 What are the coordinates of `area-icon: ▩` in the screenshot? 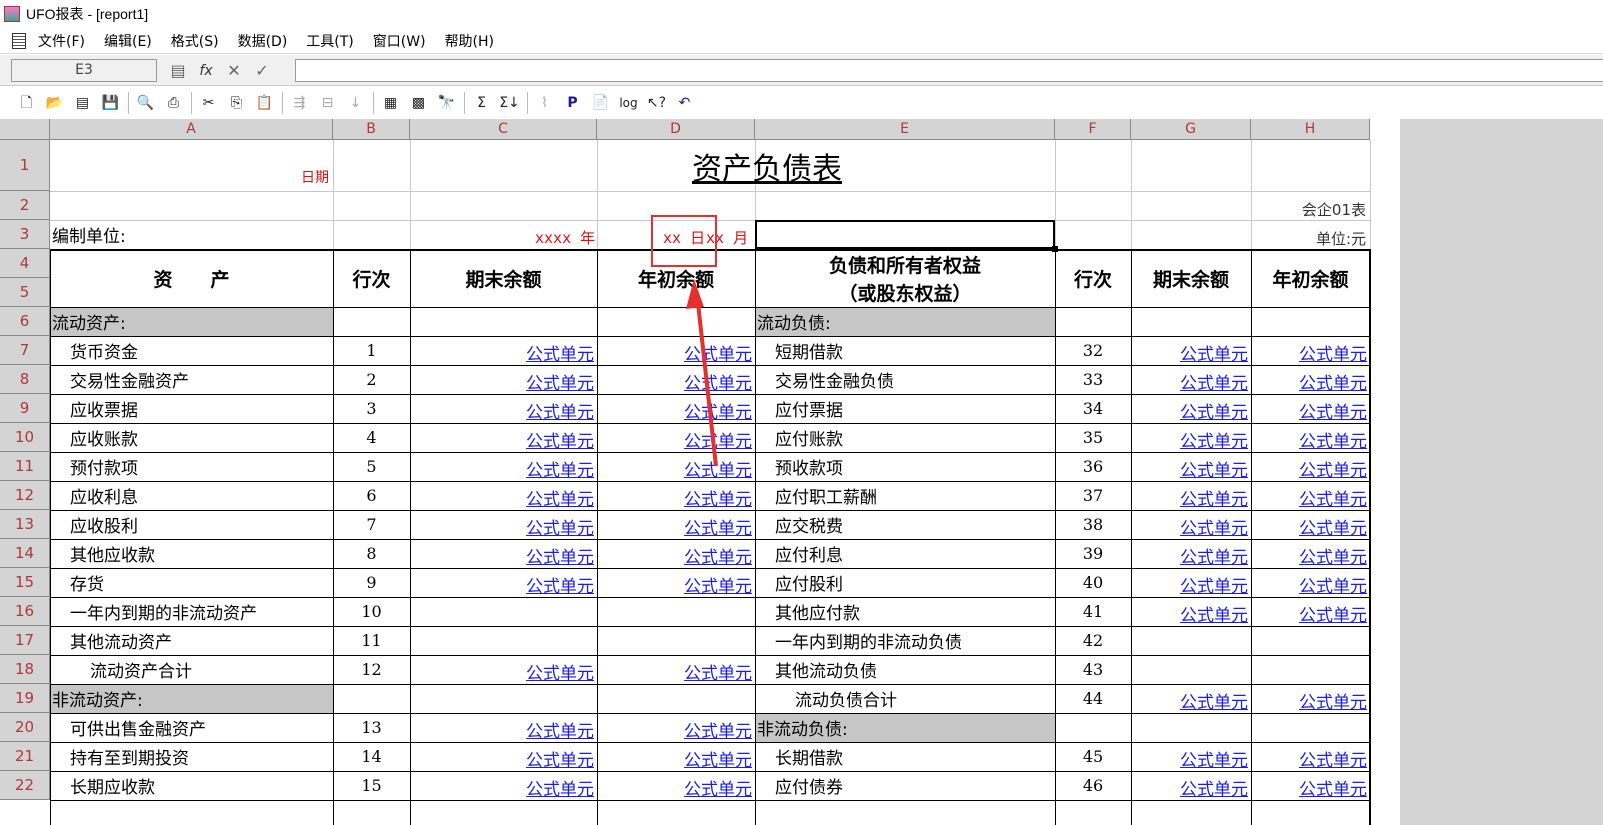 It's located at (418, 103).